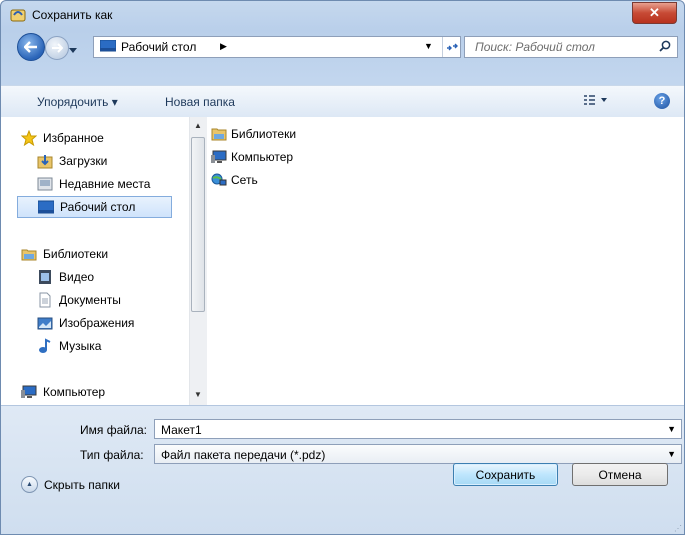 This screenshot has width=685, height=535. I want to click on sidebar-item-documents: Документы, so click(94, 300).